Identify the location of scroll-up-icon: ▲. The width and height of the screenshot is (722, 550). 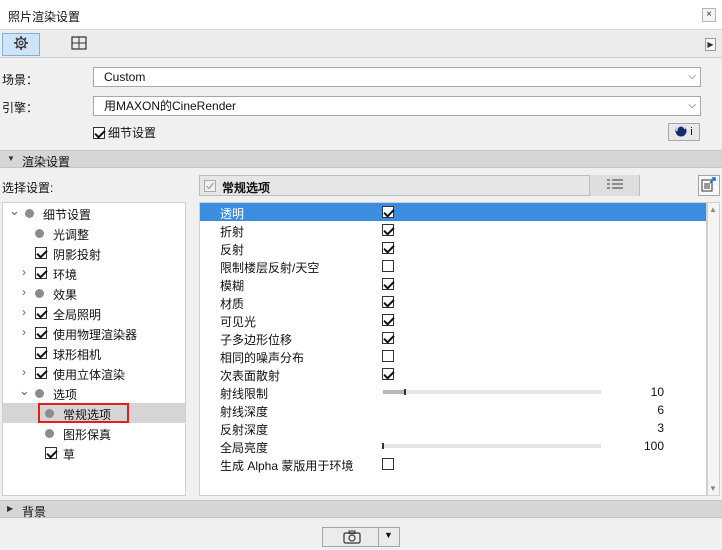
(713, 209).